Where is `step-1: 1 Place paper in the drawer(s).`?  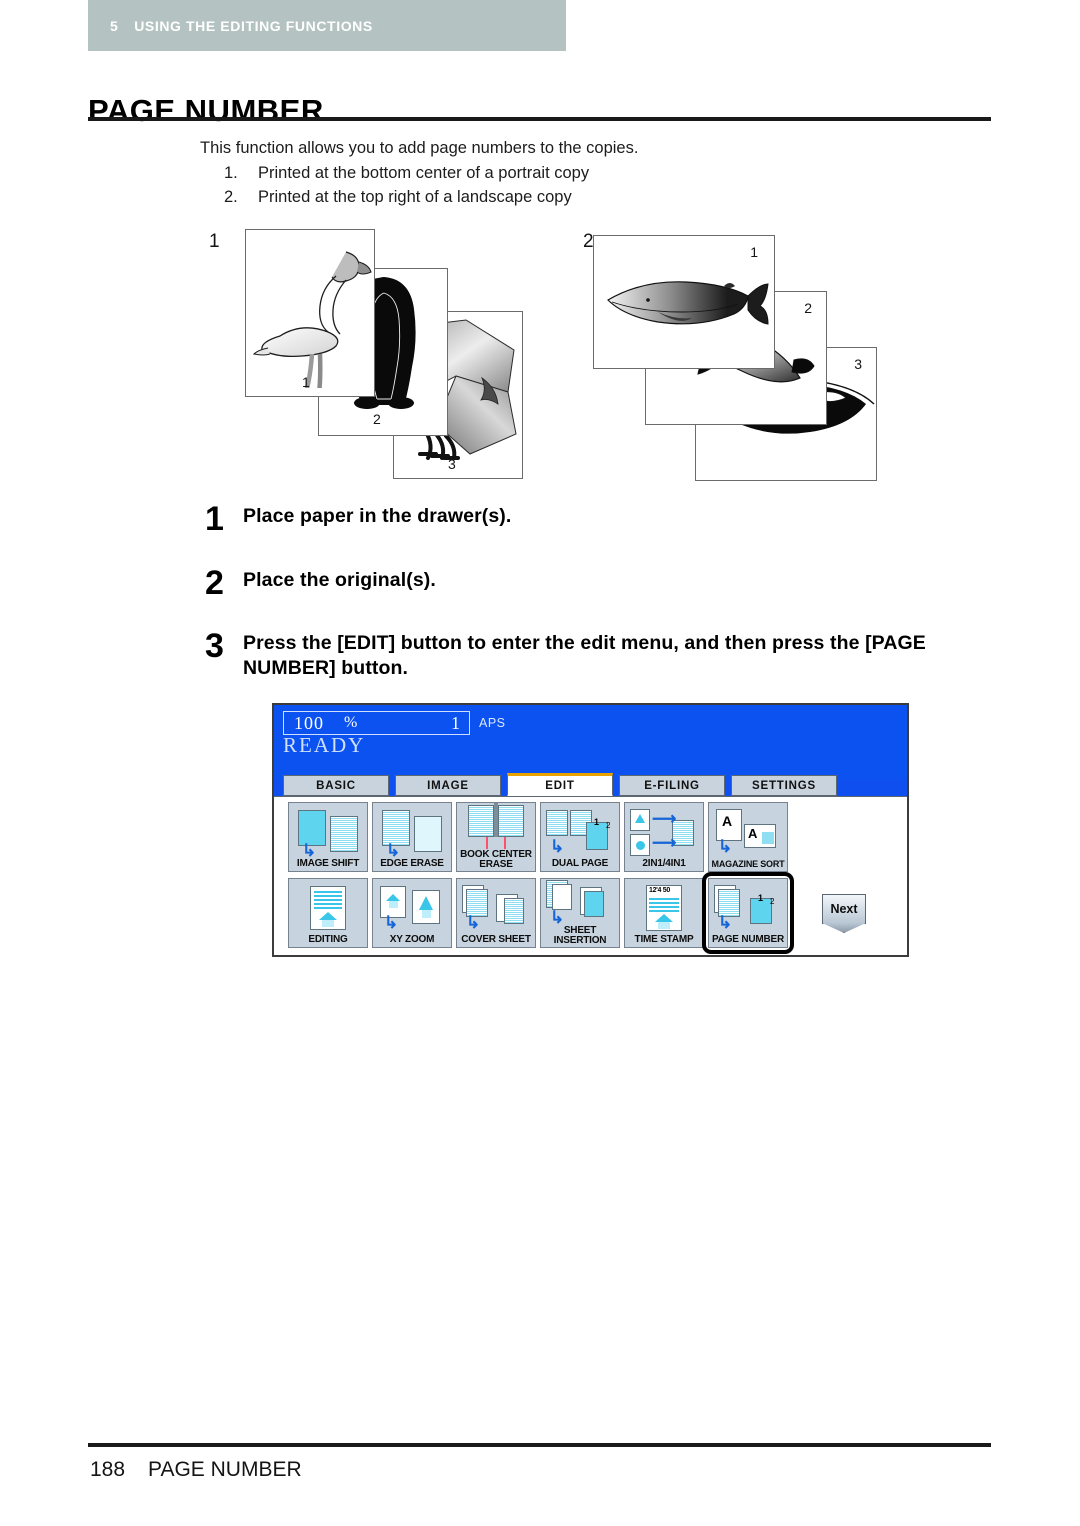 step-1: 1 Place paper in the drawer(s). is located at coordinates (358, 519).